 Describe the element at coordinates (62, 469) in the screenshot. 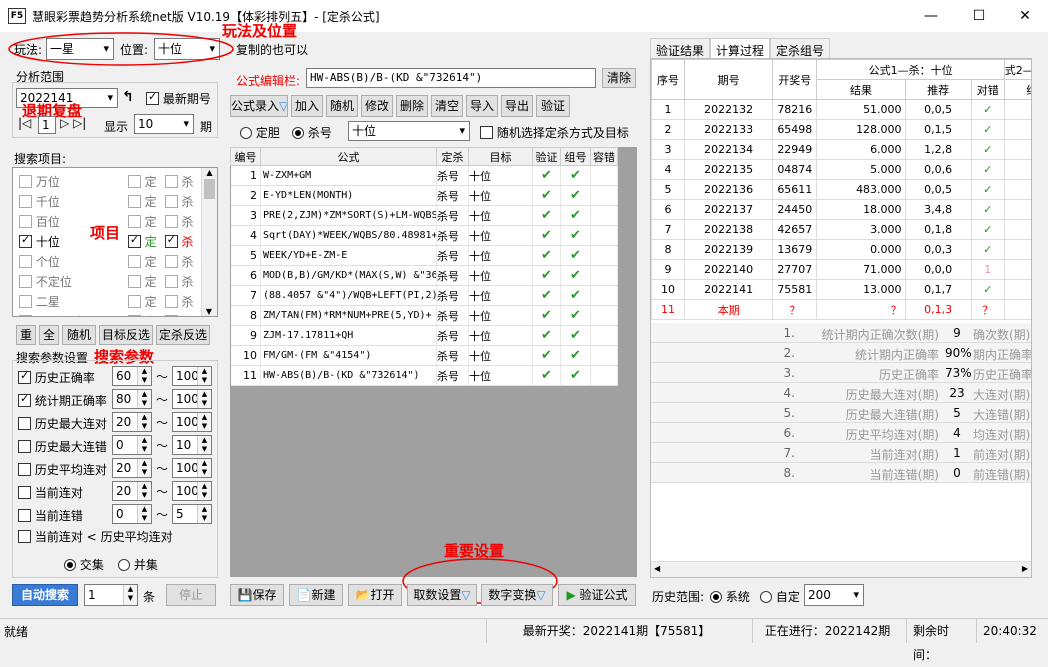

I see `param-checkbox: 历史平均连对` at that location.